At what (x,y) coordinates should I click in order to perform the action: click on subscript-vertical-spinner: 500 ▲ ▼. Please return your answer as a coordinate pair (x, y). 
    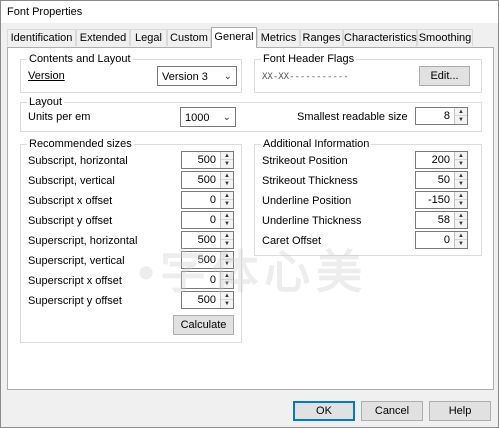
    Looking at the image, I should click on (207, 180).